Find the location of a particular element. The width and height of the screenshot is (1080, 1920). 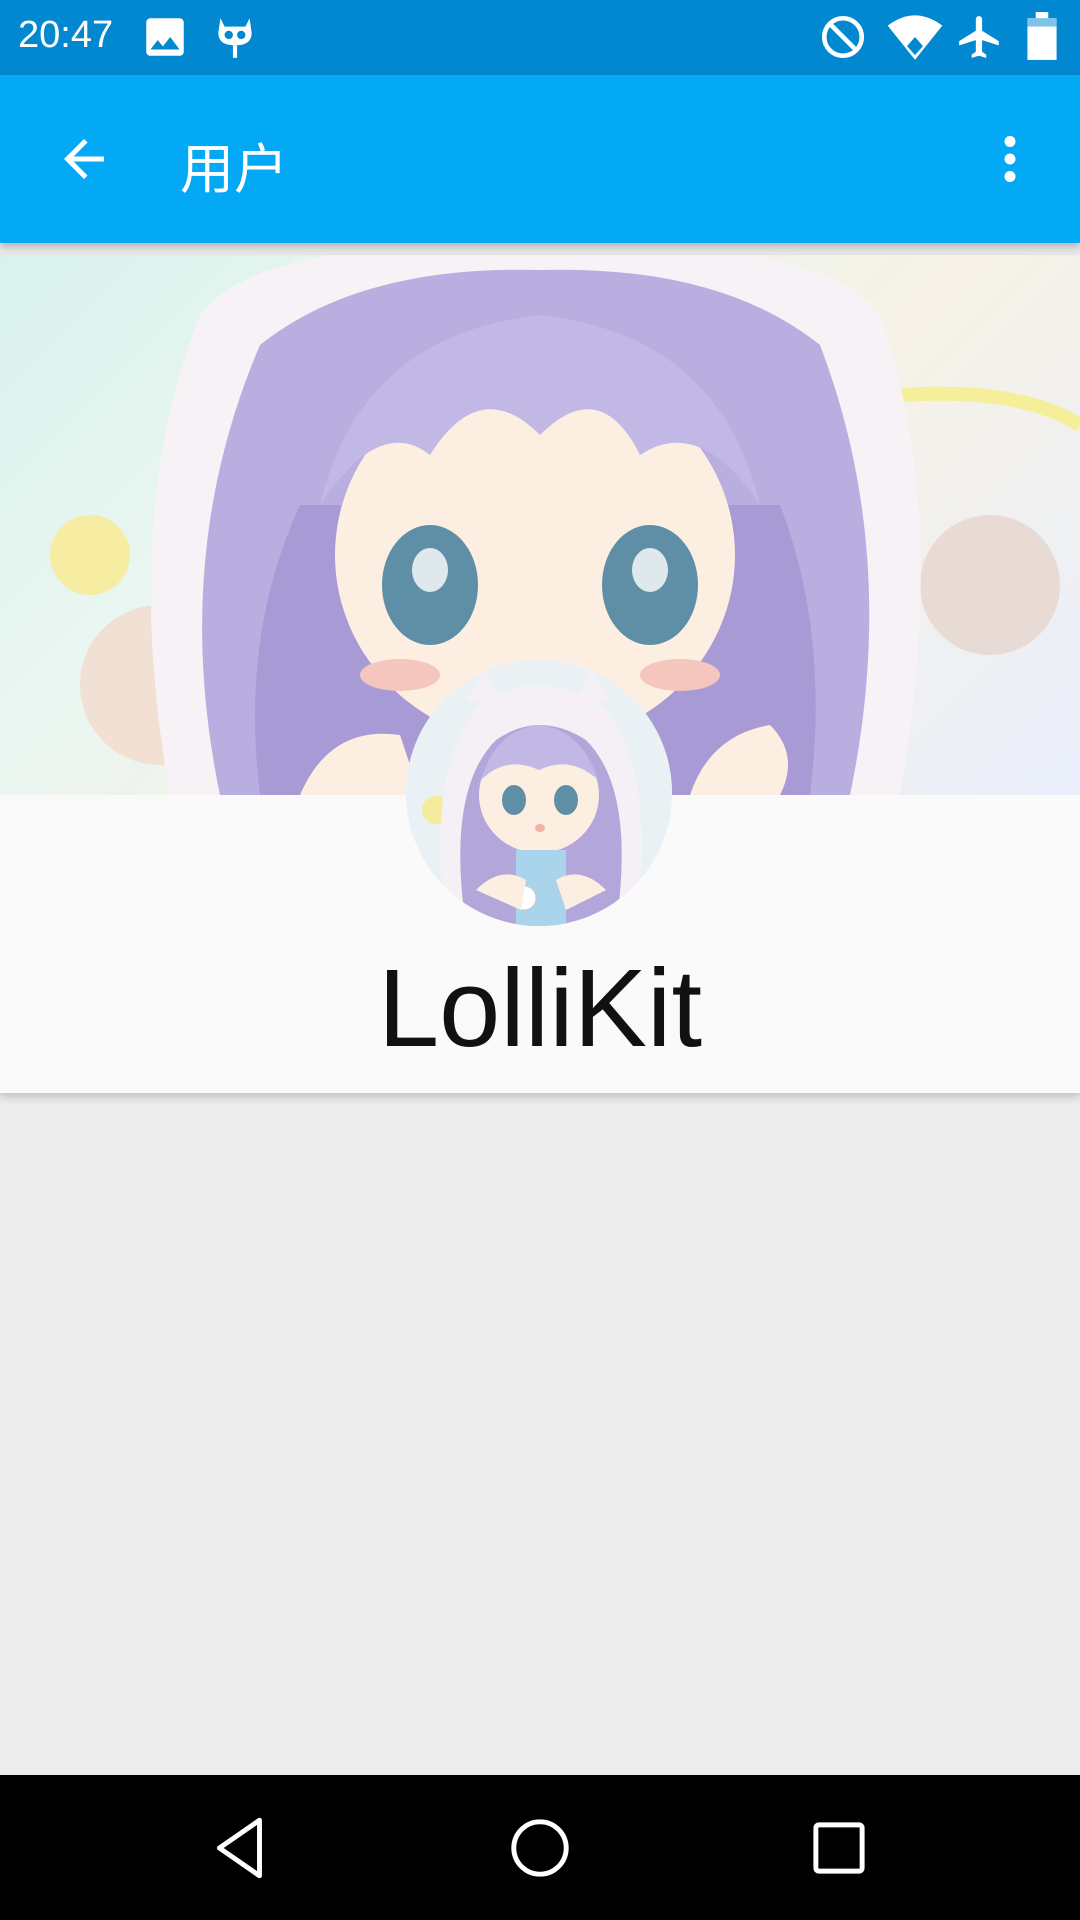

nav-recents-button is located at coordinates (839, 1848).